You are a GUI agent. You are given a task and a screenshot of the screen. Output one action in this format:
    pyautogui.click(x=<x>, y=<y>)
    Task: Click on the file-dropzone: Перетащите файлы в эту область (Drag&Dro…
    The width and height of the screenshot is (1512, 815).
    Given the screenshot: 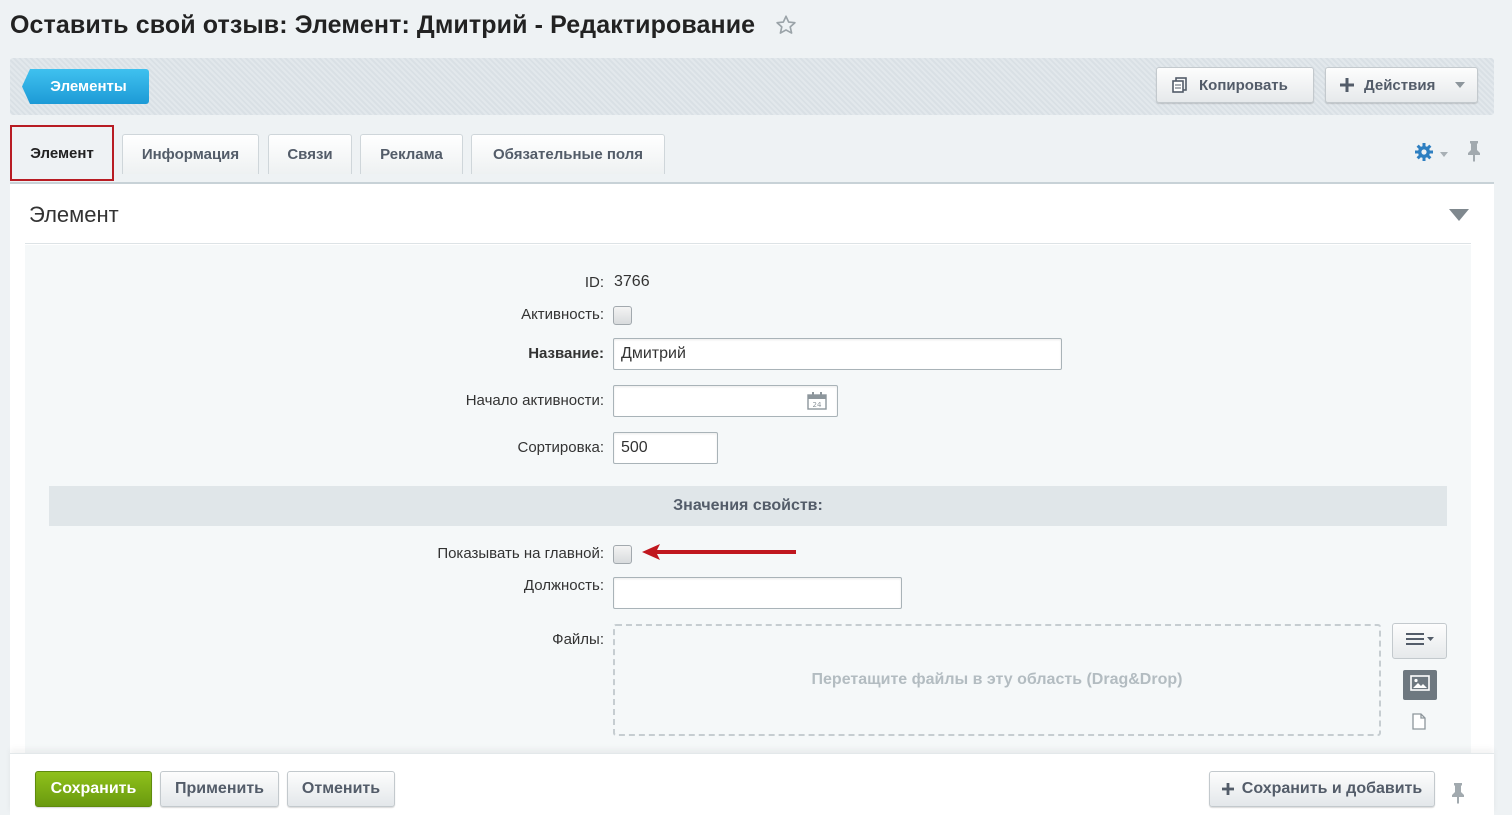 What is the action you would take?
    pyautogui.click(x=997, y=680)
    